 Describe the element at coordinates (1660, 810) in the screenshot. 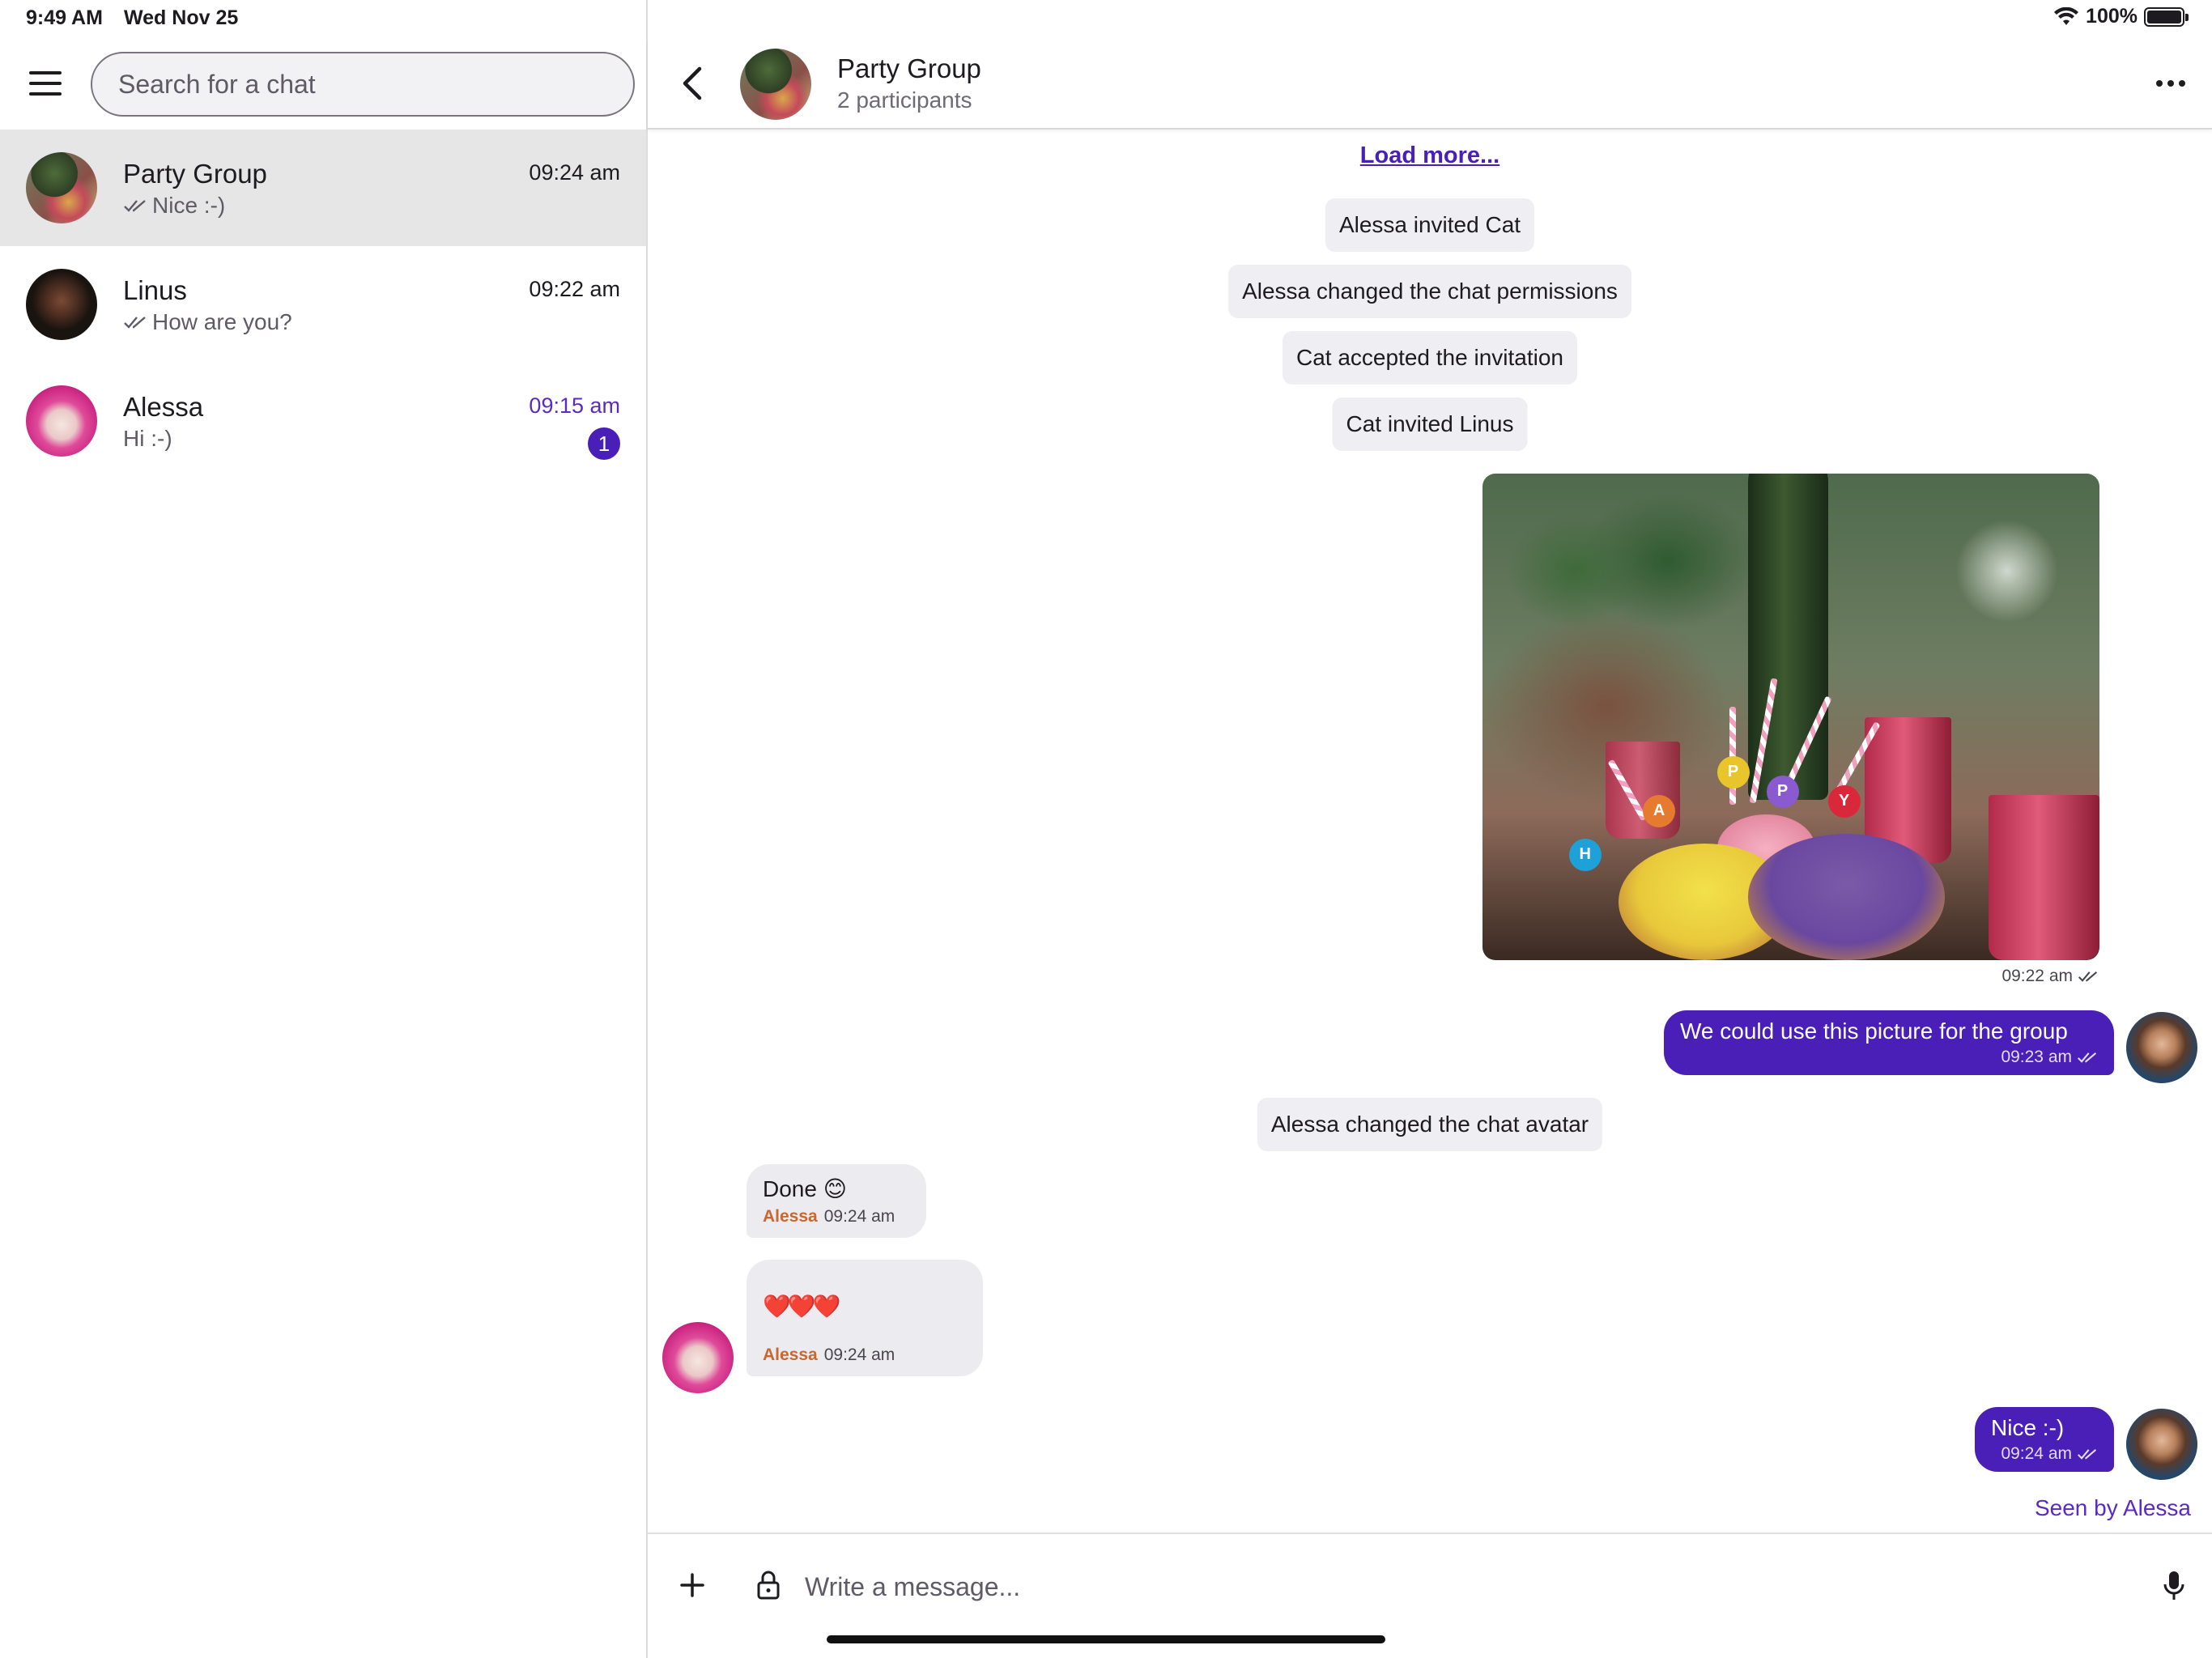

I see `letter-ball: A` at that location.